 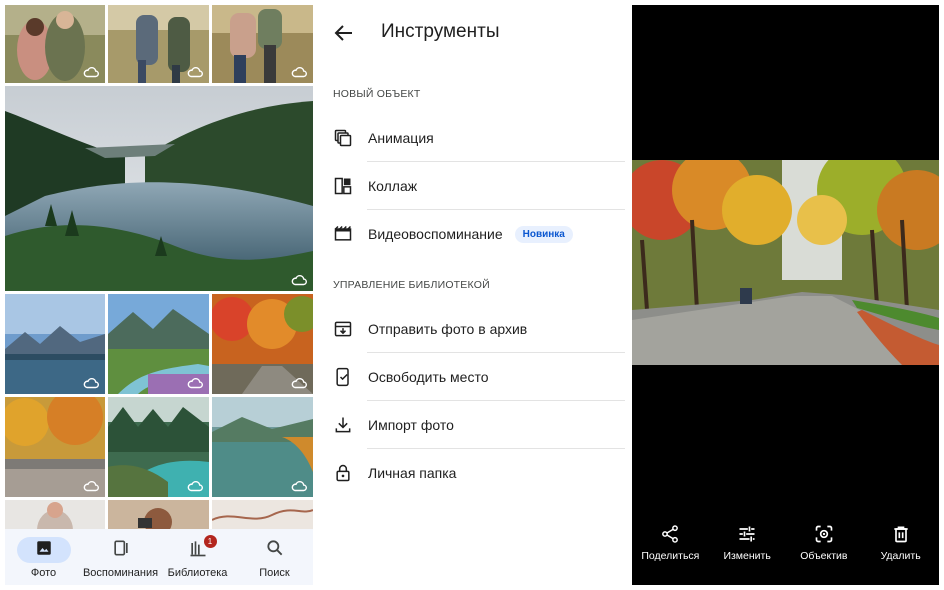 I want to click on tool-label: Коллаж, so click(x=393, y=186).